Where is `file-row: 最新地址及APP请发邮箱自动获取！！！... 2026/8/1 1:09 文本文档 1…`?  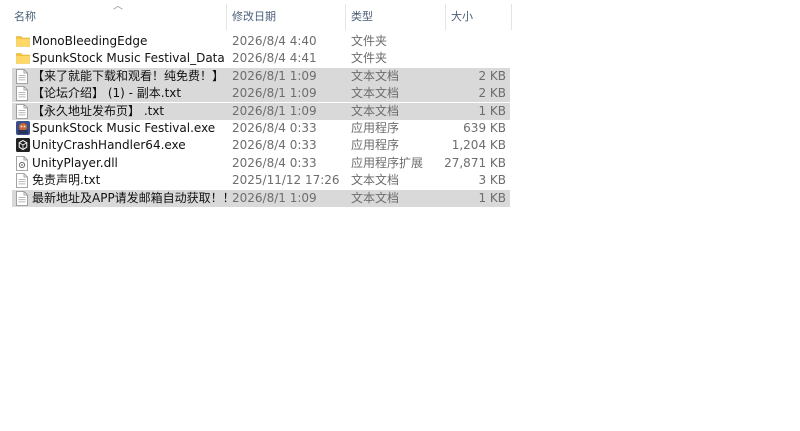
file-row: 最新地址及APP请发邮箱自动获取！！！... 2026/8/1 1:09 文本文档 1… is located at coordinates (261, 198).